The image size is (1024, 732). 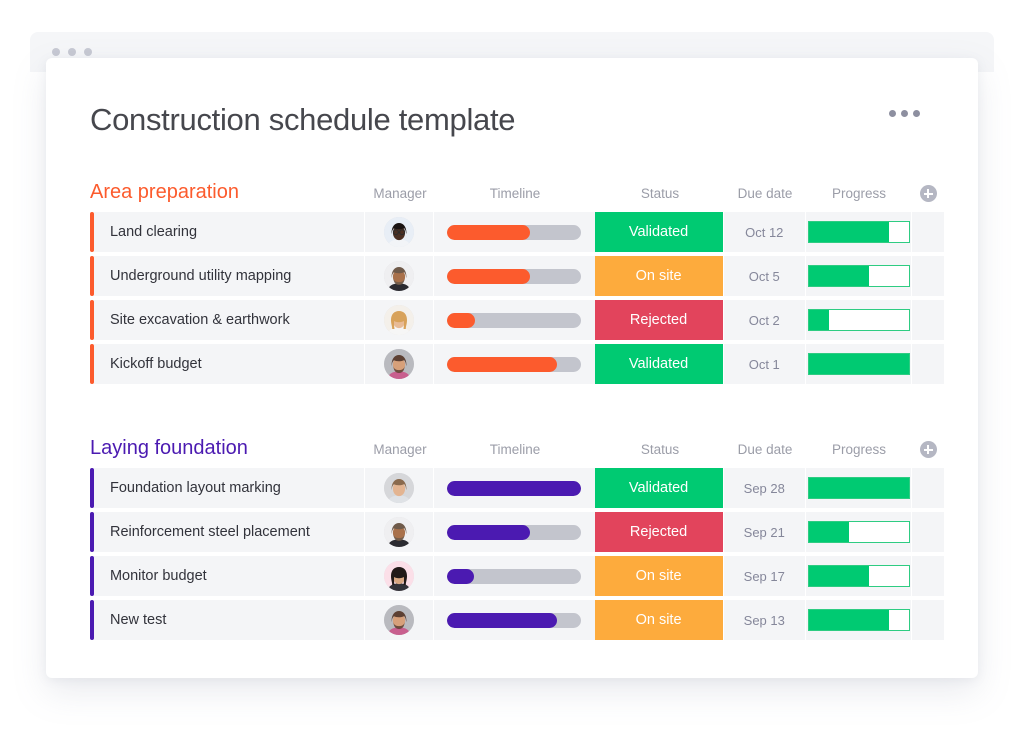 What do you see at coordinates (169, 448) in the screenshot?
I see `group-title: Laying foundation` at bounding box center [169, 448].